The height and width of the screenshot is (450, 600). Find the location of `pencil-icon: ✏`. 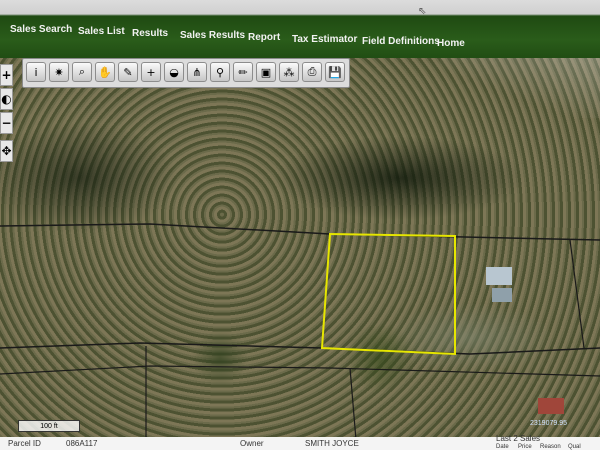

pencil-icon: ✏ is located at coordinates (243, 72).